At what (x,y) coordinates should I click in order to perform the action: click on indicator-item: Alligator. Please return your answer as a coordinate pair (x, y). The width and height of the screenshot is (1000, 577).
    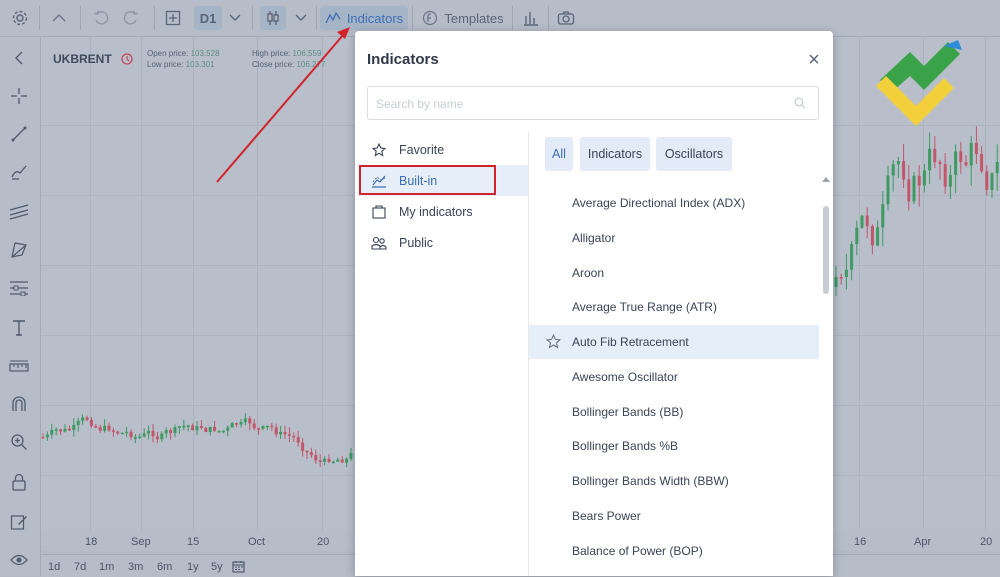
    Looking at the image, I should click on (674, 238).